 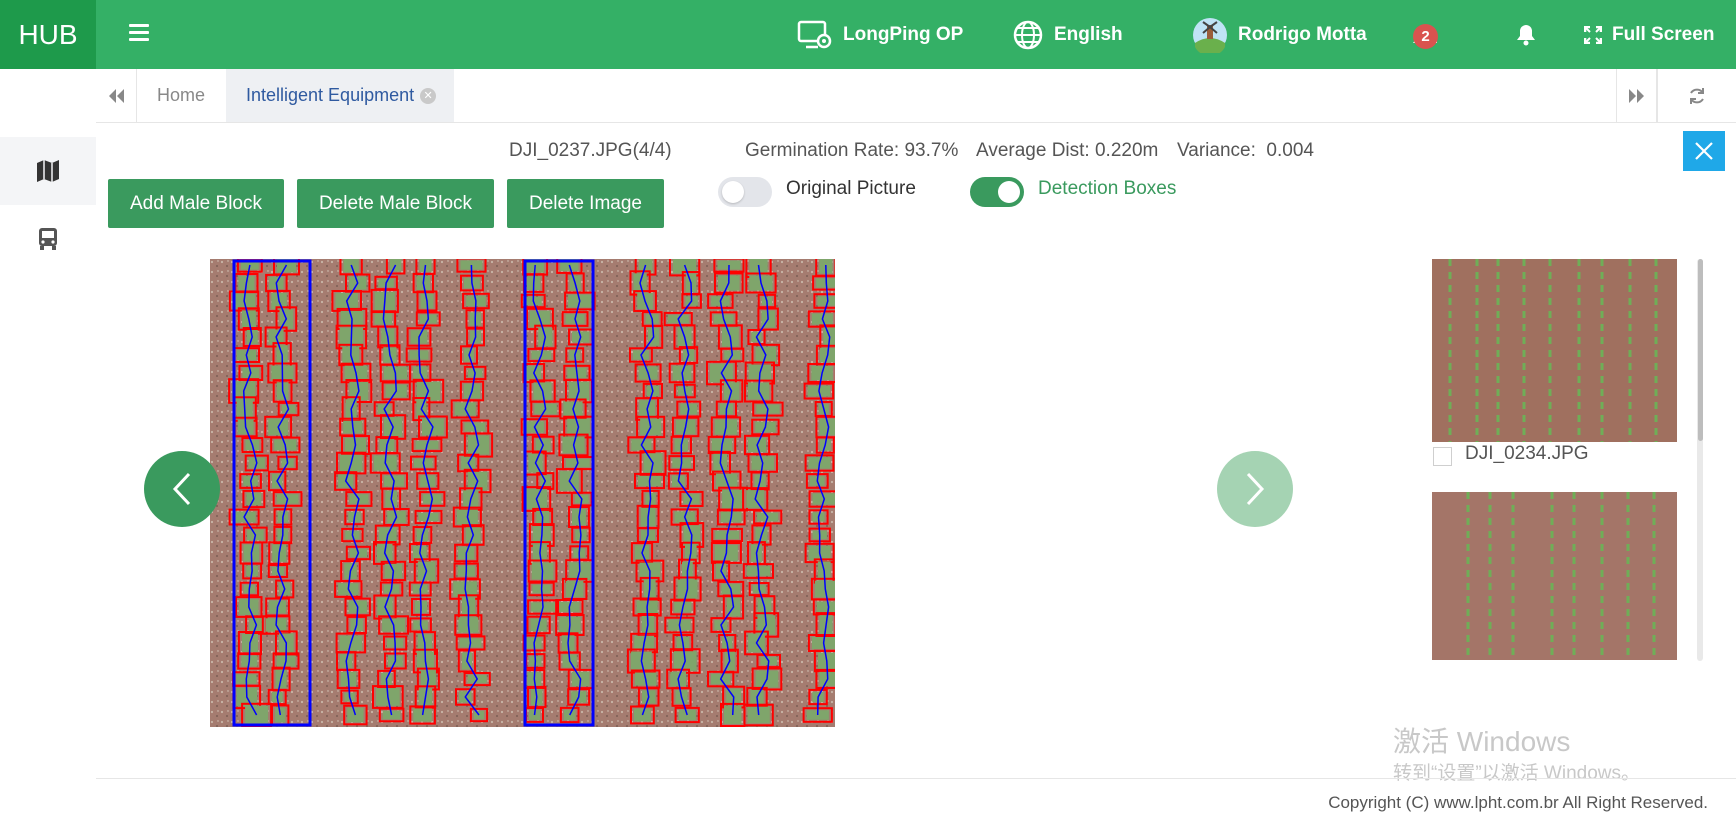 What do you see at coordinates (1442, 456) in the screenshot?
I see `thumbnail-checkbox` at bounding box center [1442, 456].